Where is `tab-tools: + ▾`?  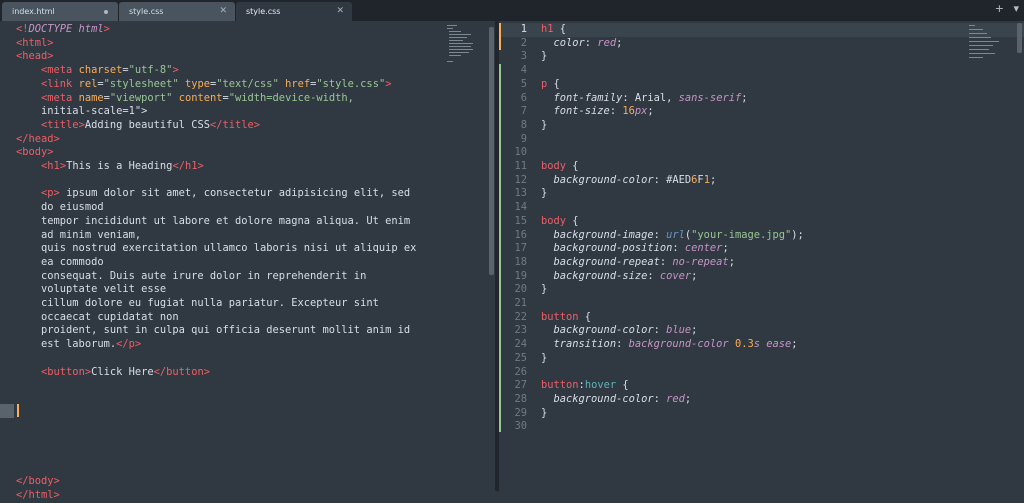
tab-tools: + ▾ is located at coordinates (1007, 8).